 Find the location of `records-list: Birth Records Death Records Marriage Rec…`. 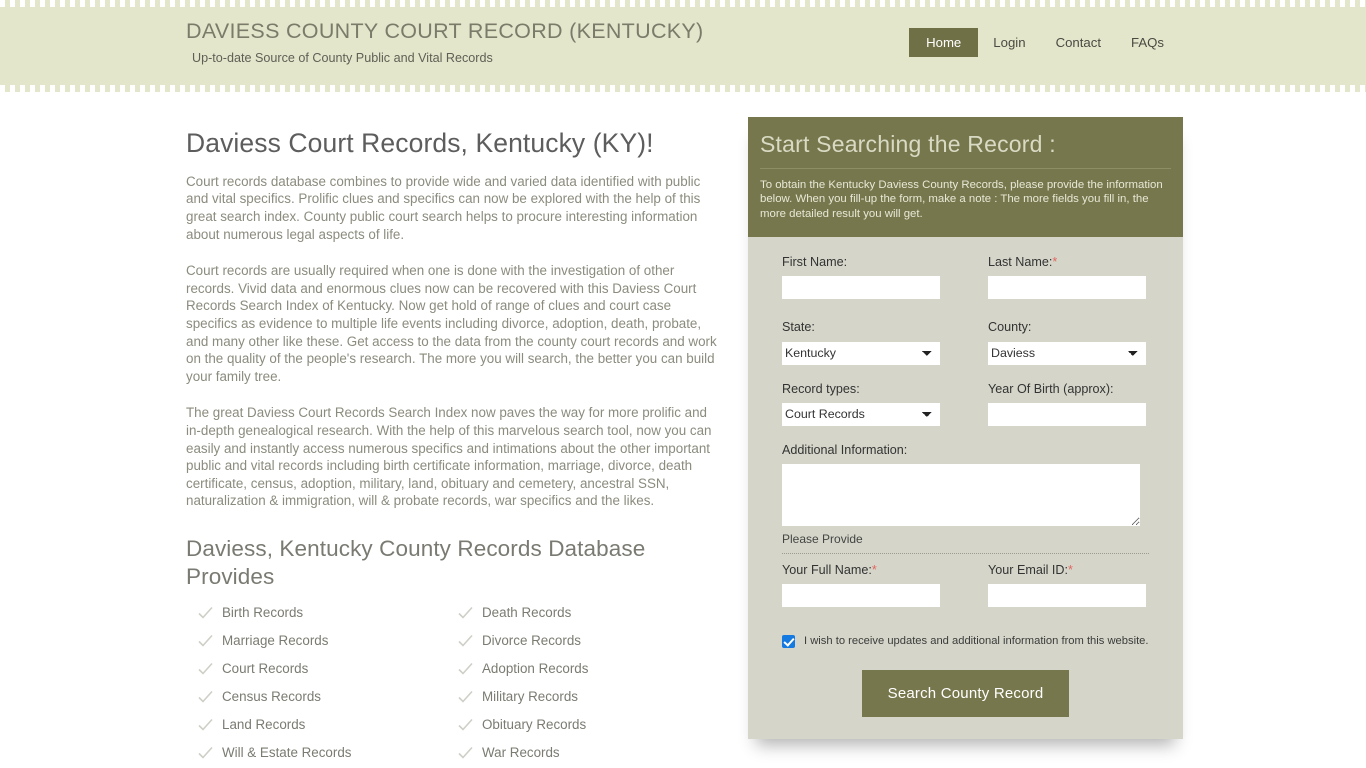

records-list: Birth Records Death Records Marriage Rec… is located at coordinates (453, 682).